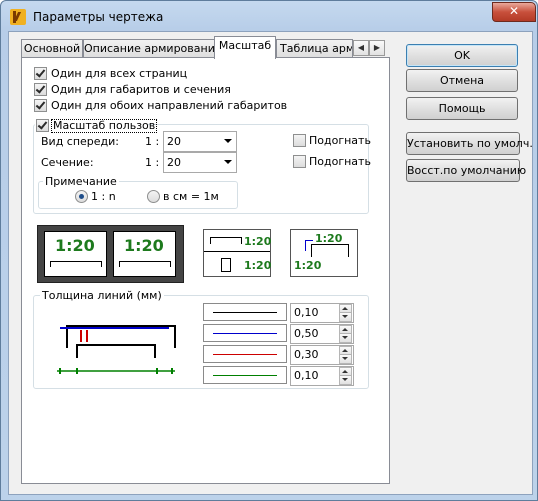 The width and height of the screenshot is (538, 501). Describe the element at coordinates (299, 161) in the screenshot. I see `section-fit-checkbox` at that location.